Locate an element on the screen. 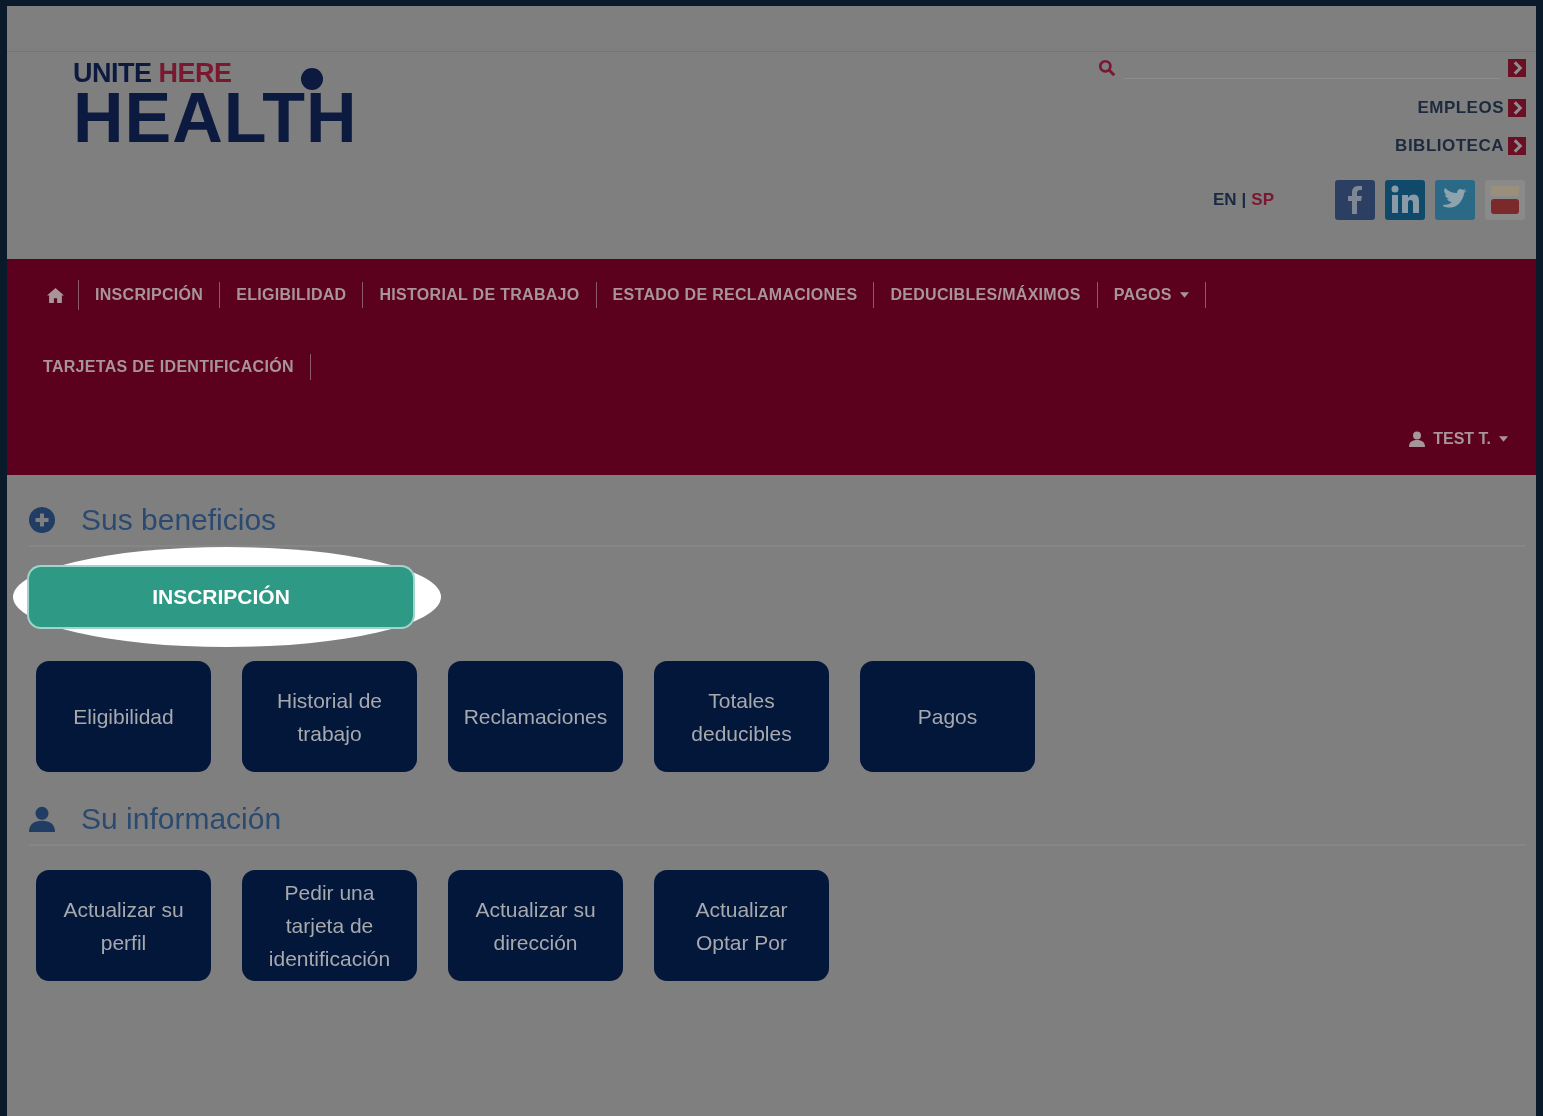 This screenshot has height=1116, width=1543. nav-link: PAGOS is located at coordinates (1159, 295).